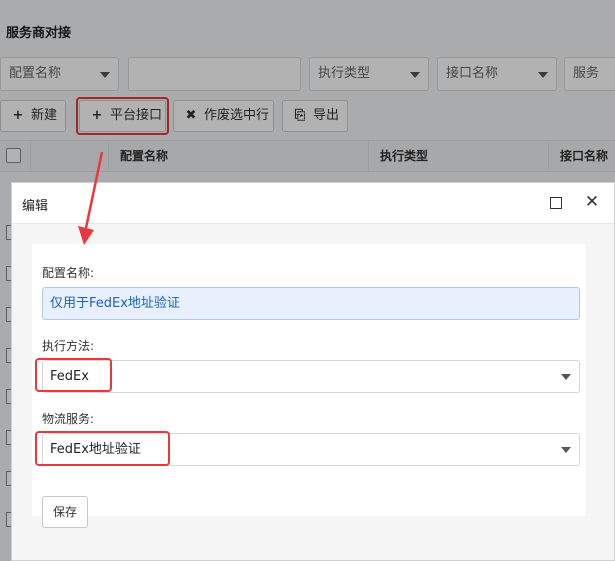 This screenshot has width=615, height=561. Describe the element at coordinates (313, 203) in the screenshot. I see `dialog-header: 编辑 ✕` at that location.